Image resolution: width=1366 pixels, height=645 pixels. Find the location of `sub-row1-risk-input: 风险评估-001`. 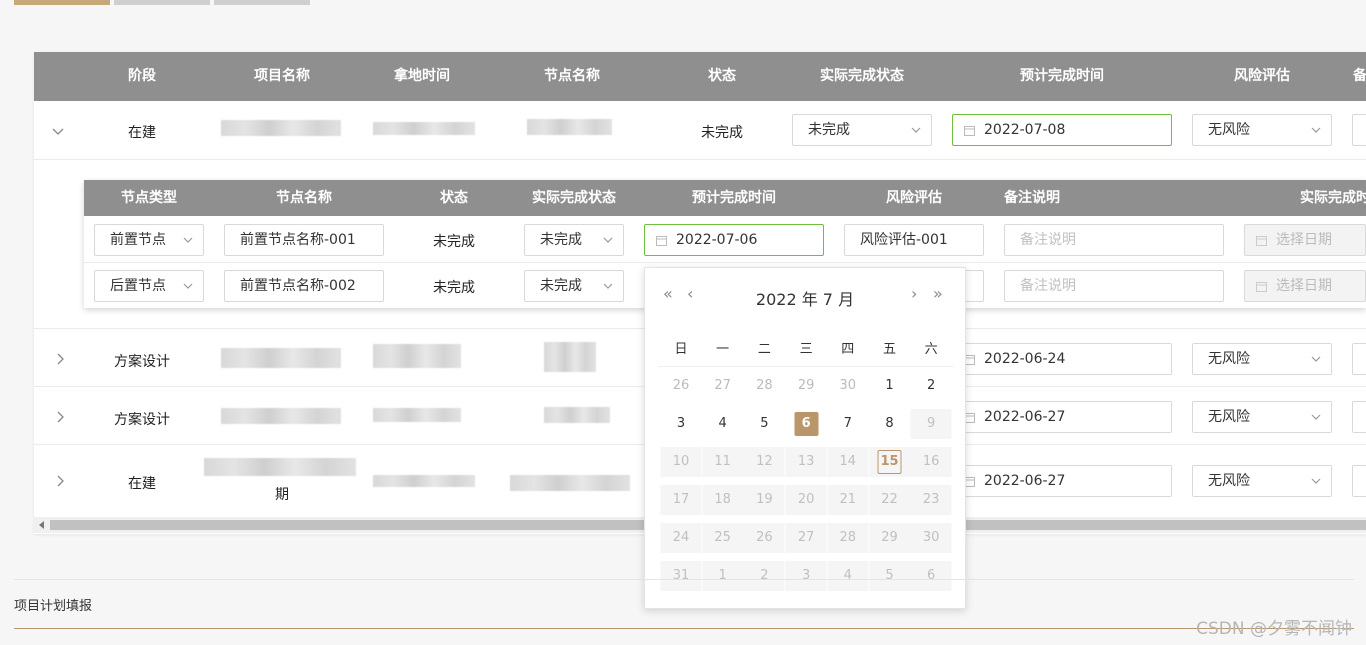

sub-row1-risk-input: 风险评估-001 is located at coordinates (914, 240).